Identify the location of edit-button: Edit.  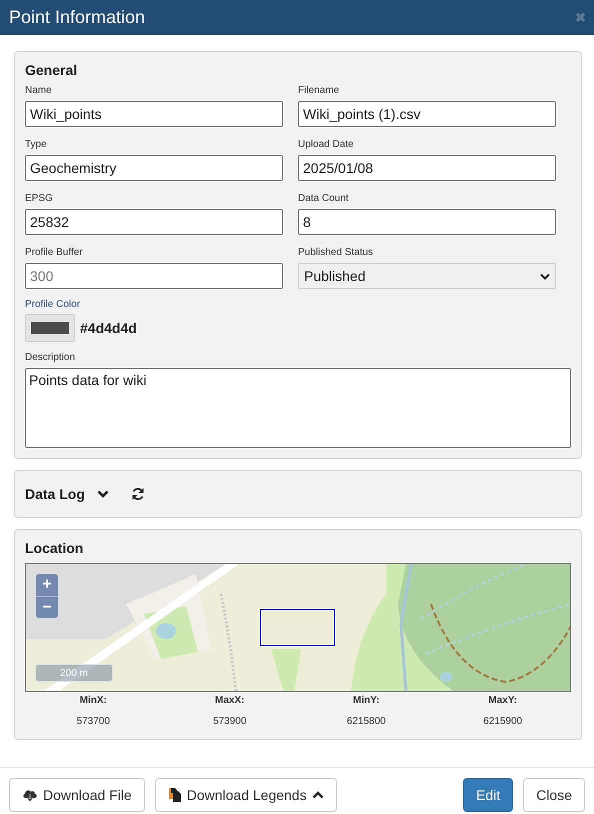
(488, 795).